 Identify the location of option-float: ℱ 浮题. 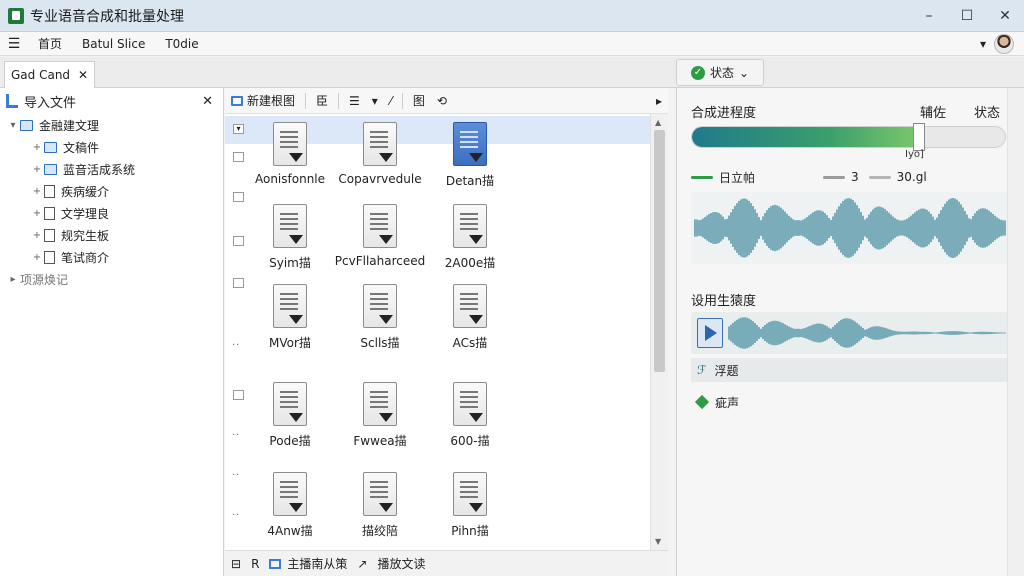
(849, 370).